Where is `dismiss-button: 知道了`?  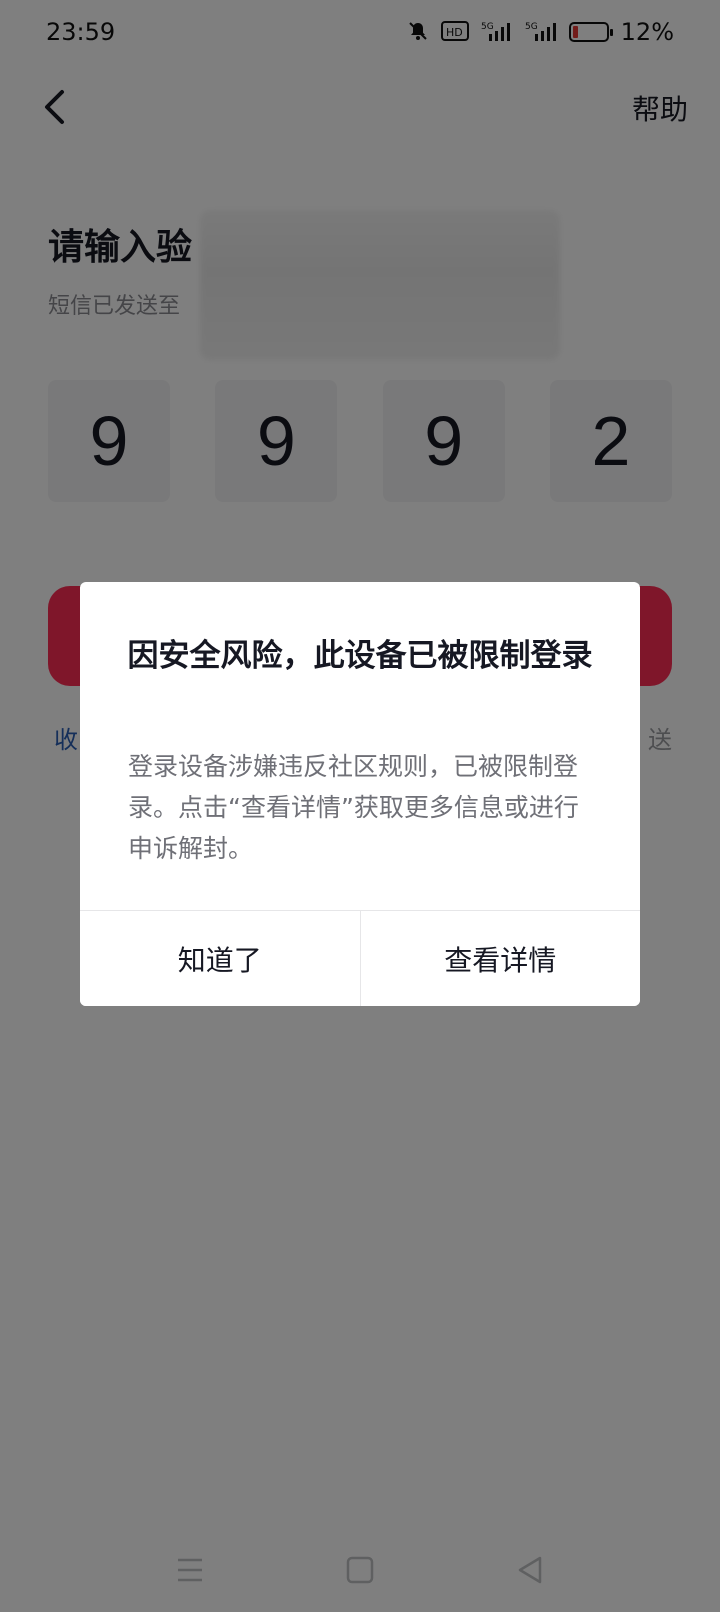
dismiss-button: 知道了 is located at coordinates (220, 958).